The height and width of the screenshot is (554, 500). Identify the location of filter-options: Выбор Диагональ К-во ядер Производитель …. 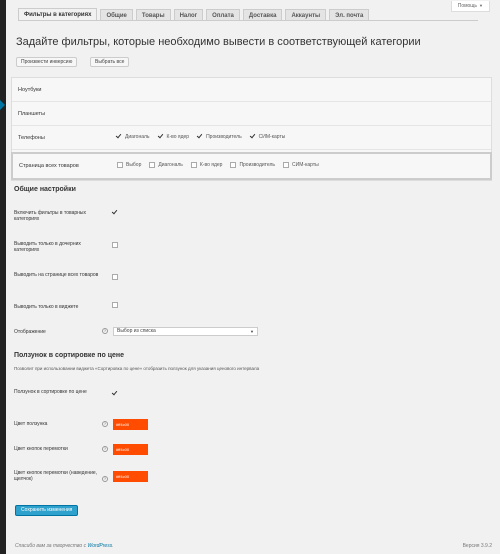
(222, 165).